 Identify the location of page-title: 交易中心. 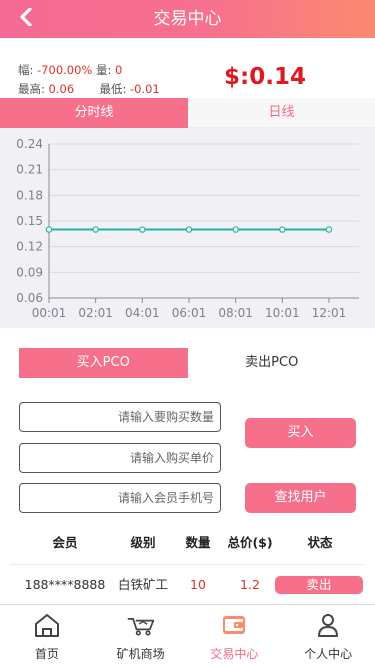
(187, 19).